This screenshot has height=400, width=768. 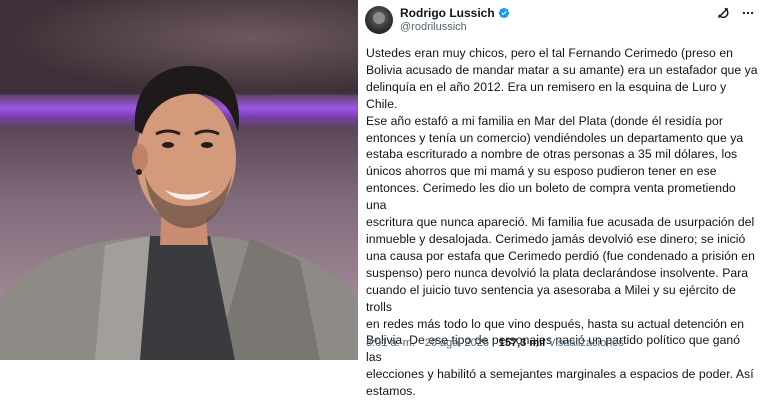 I want to click on author-avatar, so click(x=379, y=20).